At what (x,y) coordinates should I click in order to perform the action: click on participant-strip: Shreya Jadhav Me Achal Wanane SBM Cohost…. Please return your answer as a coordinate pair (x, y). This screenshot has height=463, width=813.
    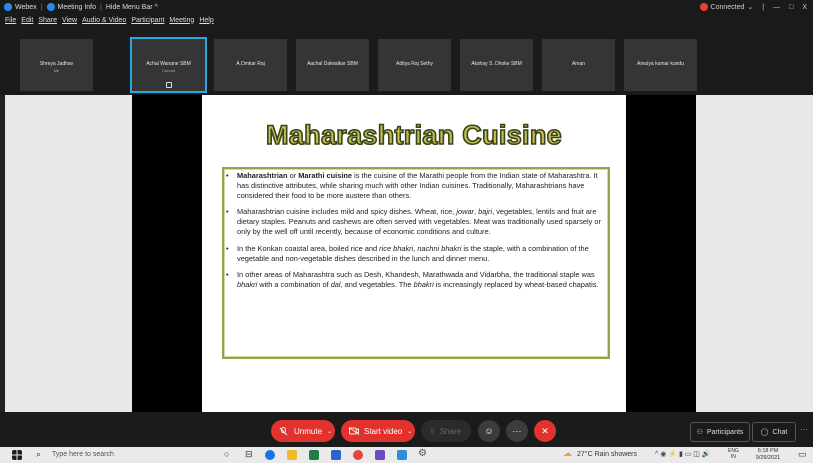
    Looking at the image, I should click on (406, 61).